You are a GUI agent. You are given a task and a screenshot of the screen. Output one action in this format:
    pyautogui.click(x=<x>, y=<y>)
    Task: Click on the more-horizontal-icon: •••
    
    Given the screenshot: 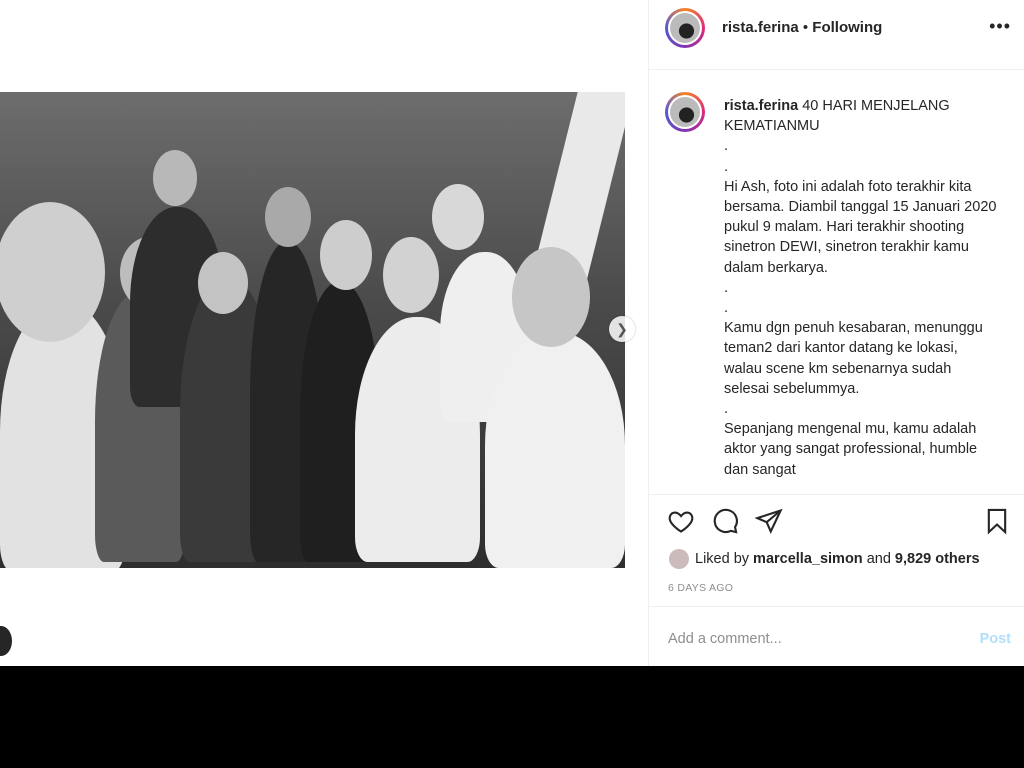 What is the action you would take?
    pyautogui.click(x=1000, y=26)
    